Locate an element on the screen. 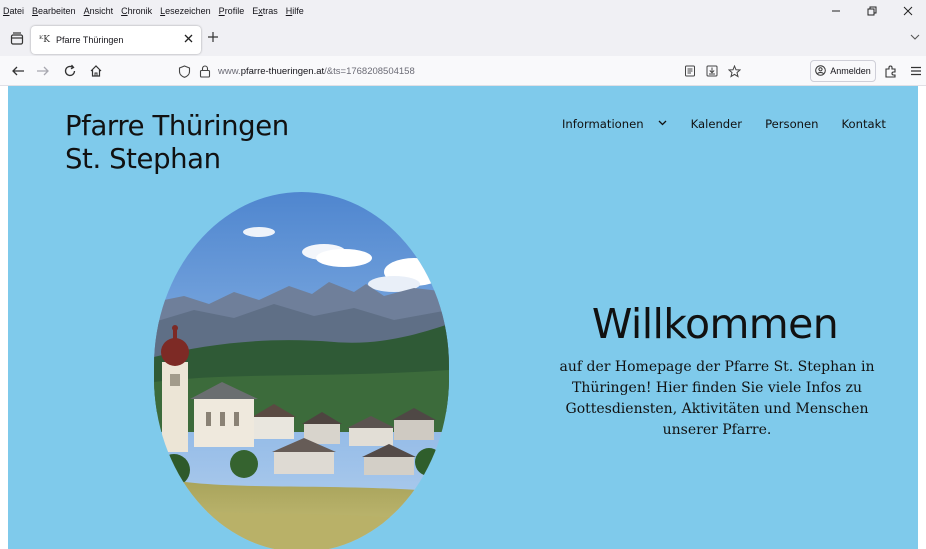 This screenshot has width=926, height=549. restore-icon is located at coordinates (872, 11).